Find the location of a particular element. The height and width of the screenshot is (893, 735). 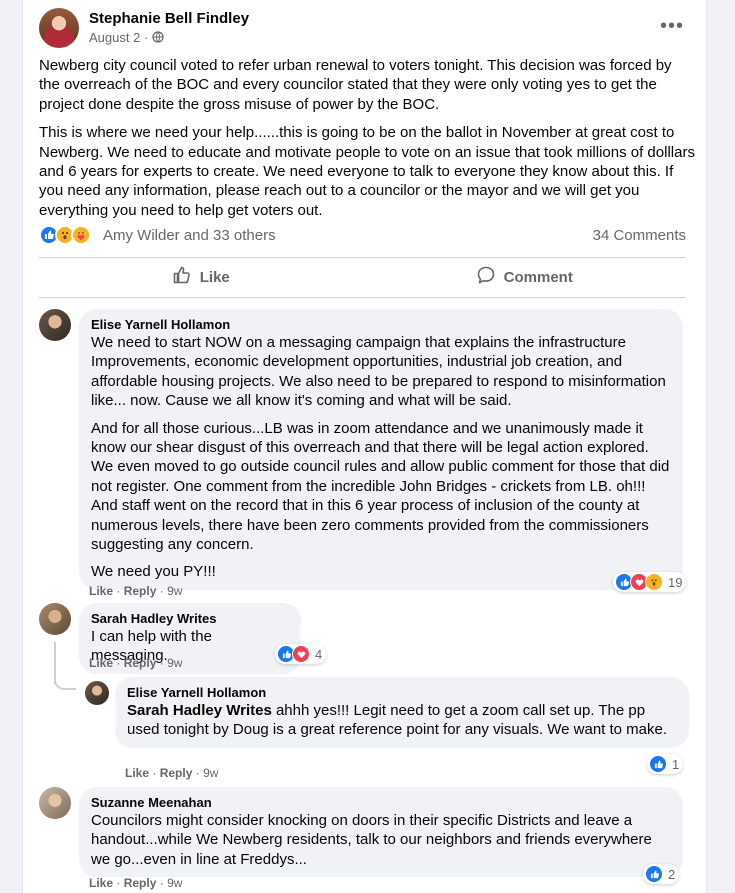

post-header: Stephanie Bell Findley August 2 · ••• is located at coordinates (364, 31).